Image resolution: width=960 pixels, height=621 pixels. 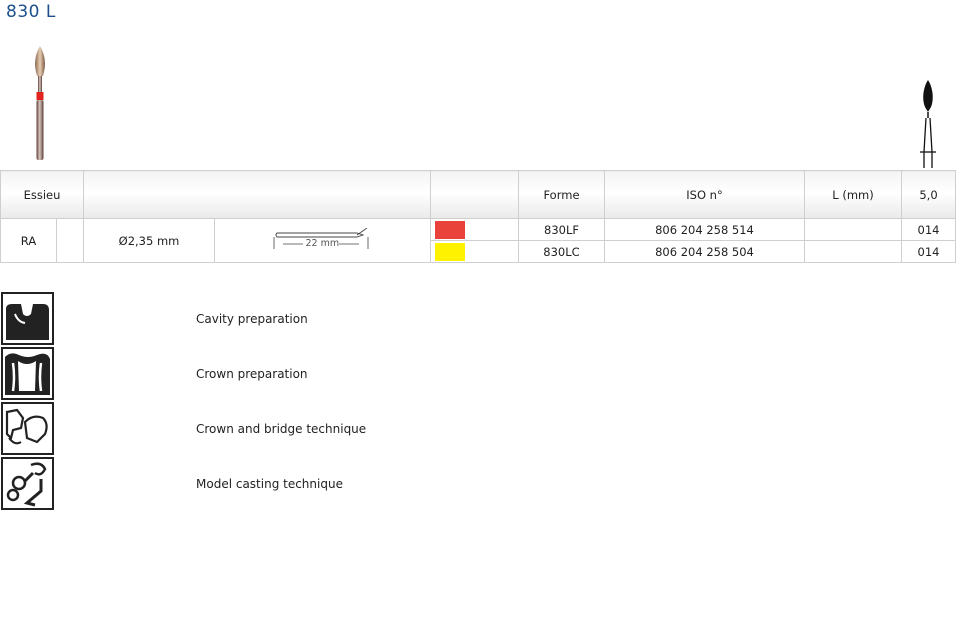 What do you see at coordinates (28, 240) in the screenshot?
I see `shank-type: RA` at bounding box center [28, 240].